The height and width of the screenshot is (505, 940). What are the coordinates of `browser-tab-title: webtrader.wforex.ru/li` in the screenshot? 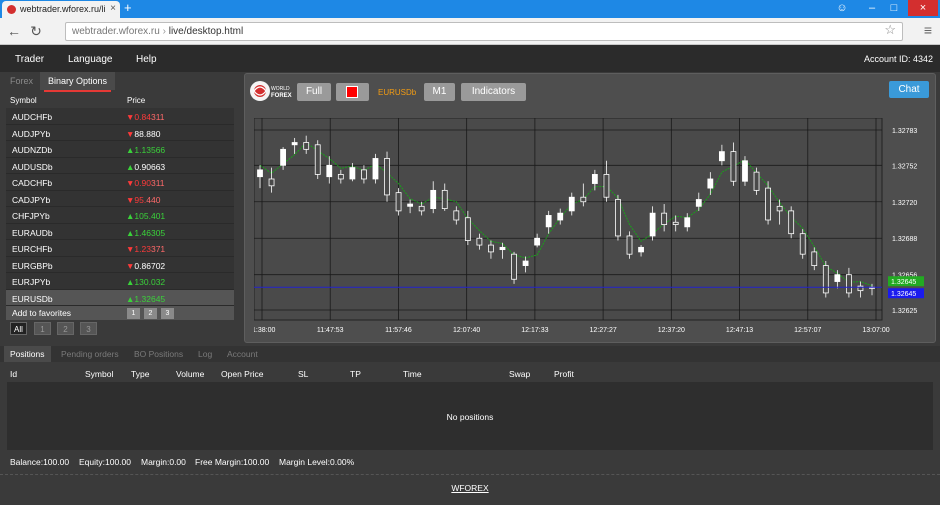 It's located at (63, 9).